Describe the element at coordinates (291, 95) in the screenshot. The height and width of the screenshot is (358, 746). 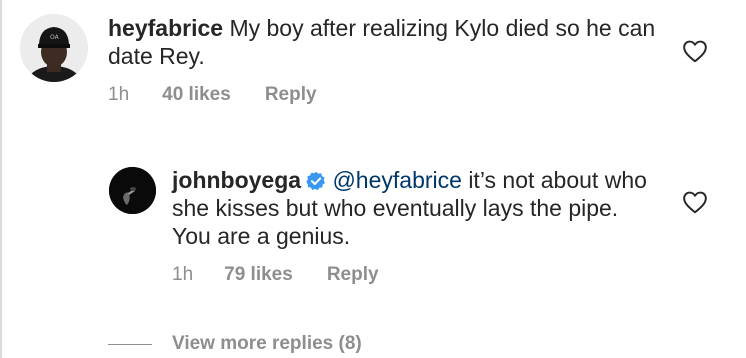
I see `comment-reply-button: Reply` at that location.